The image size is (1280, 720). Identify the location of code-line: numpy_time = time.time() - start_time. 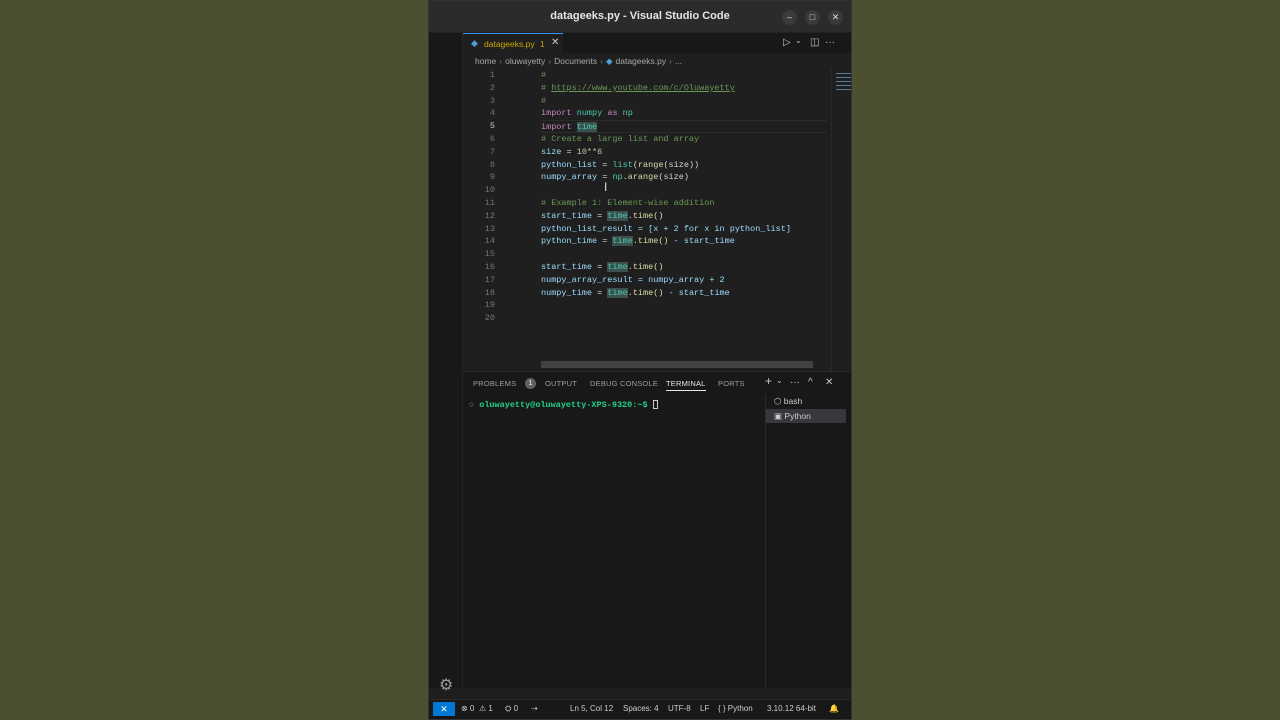
(635, 292).